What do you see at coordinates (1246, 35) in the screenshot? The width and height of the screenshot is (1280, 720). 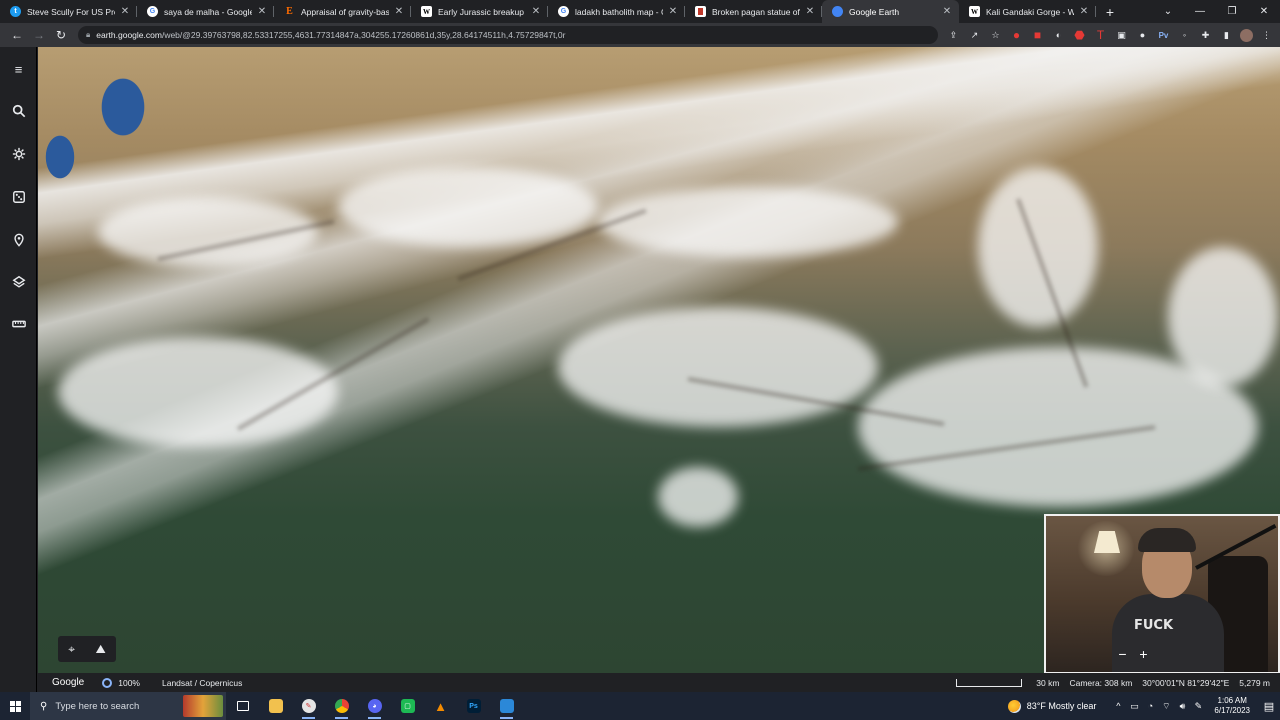 I see `profile-avatar` at bounding box center [1246, 35].